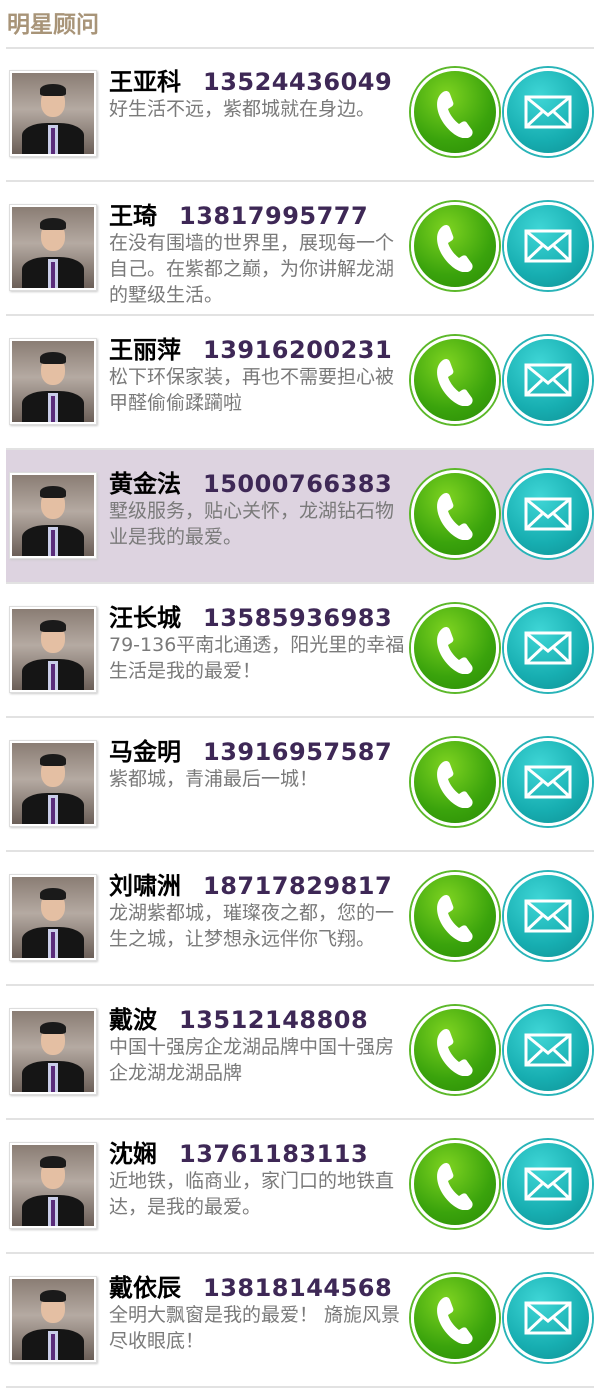 The height and width of the screenshot is (1388, 600). I want to click on advisor-row: 王亚科 13524436049 好生活不远，紫都城就在身边。, so click(300, 115).